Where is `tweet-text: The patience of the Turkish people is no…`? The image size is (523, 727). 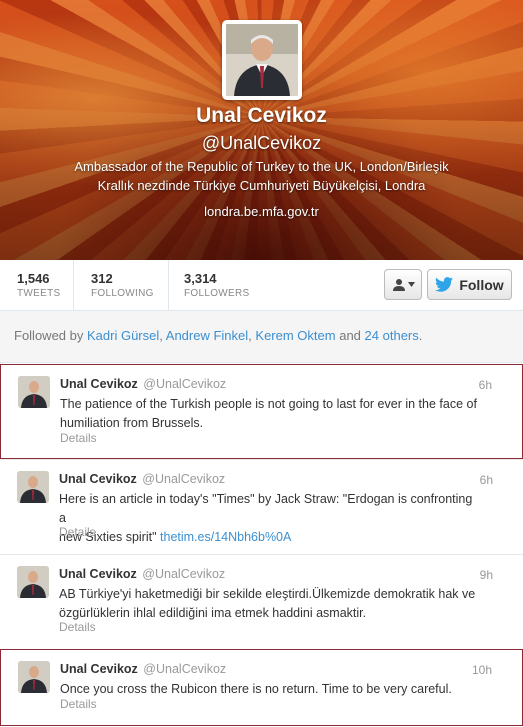
tweet-text: The patience of the Turkish people is no… is located at coordinates (270, 414).